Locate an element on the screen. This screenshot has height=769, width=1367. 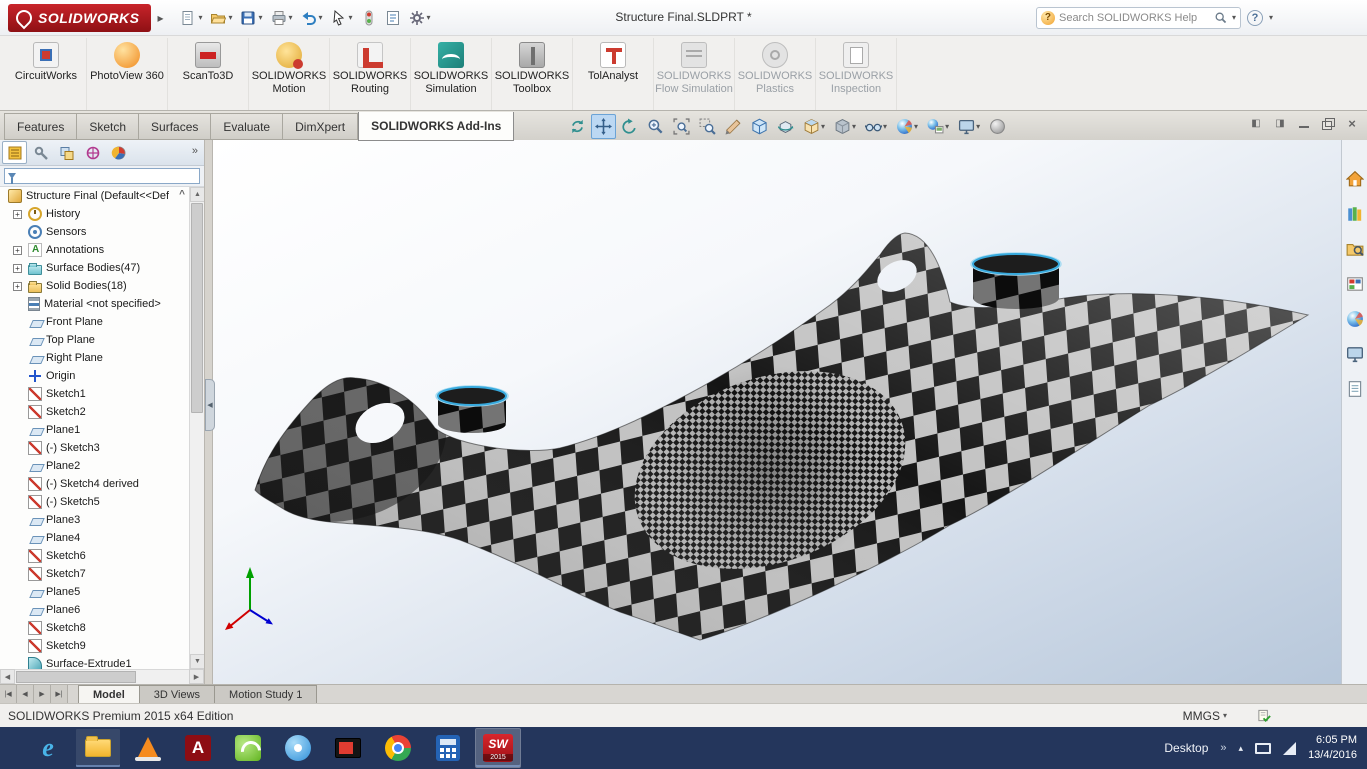
tree-item-origin: Origin is located at coordinates (94, 376).